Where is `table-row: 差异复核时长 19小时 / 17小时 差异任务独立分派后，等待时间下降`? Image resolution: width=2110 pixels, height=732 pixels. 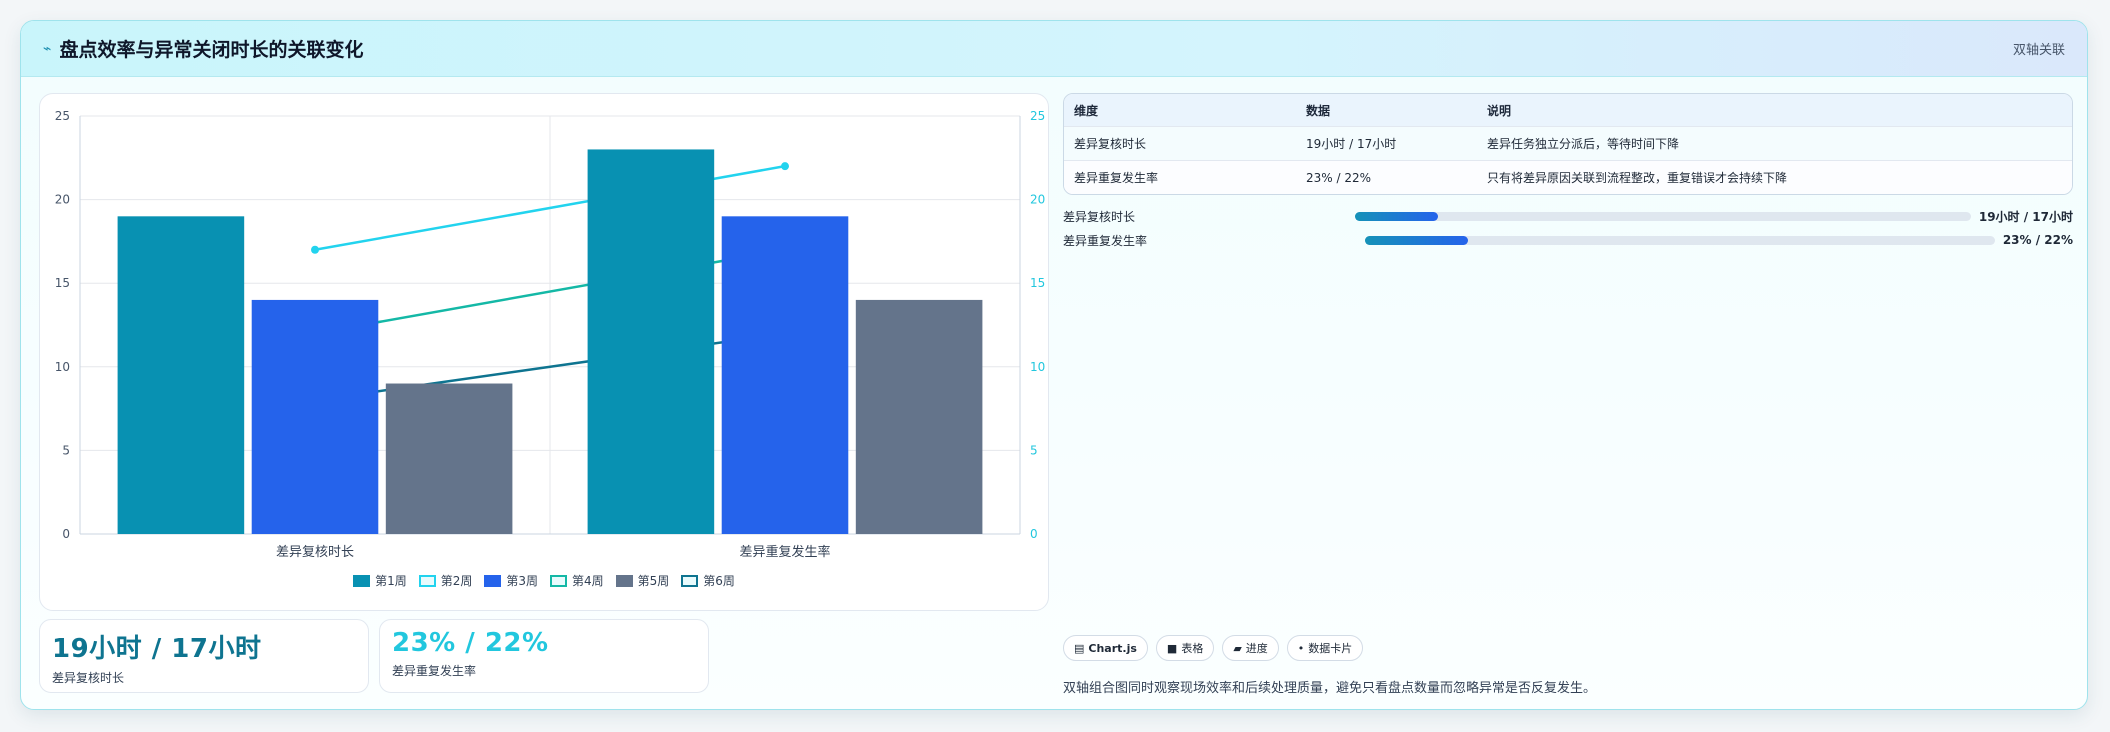 table-row: 差异复核时长 19小时 / 17小时 差异任务独立分派后，等待时间下降 is located at coordinates (1568, 143).